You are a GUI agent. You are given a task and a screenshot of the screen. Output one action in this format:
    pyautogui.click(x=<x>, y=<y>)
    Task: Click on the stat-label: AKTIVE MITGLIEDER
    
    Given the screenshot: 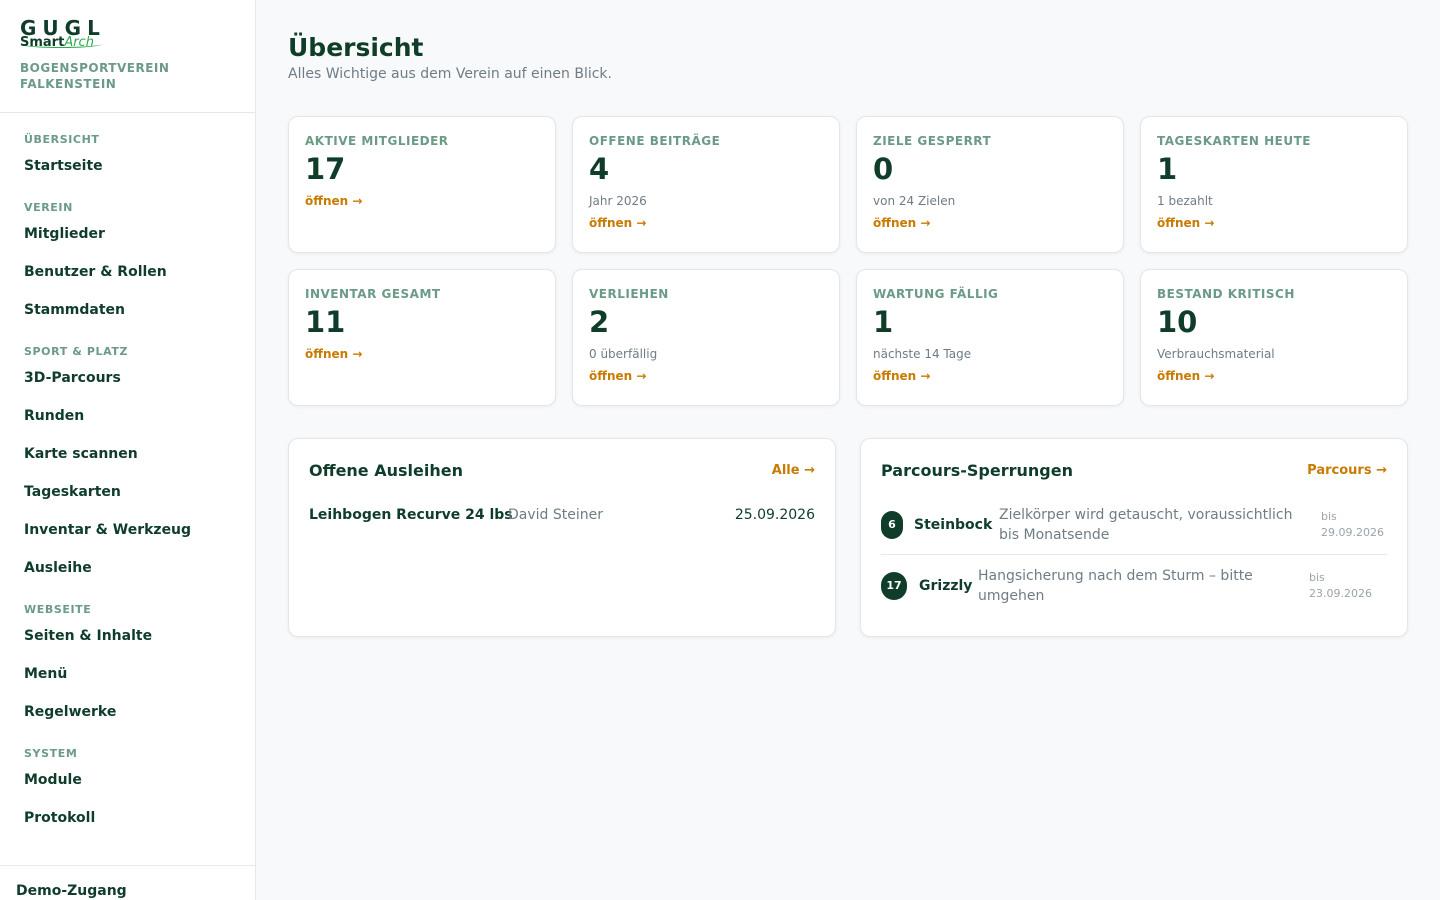 What is the action you would take?
    pyautogui.click(x=377, y=141)
    